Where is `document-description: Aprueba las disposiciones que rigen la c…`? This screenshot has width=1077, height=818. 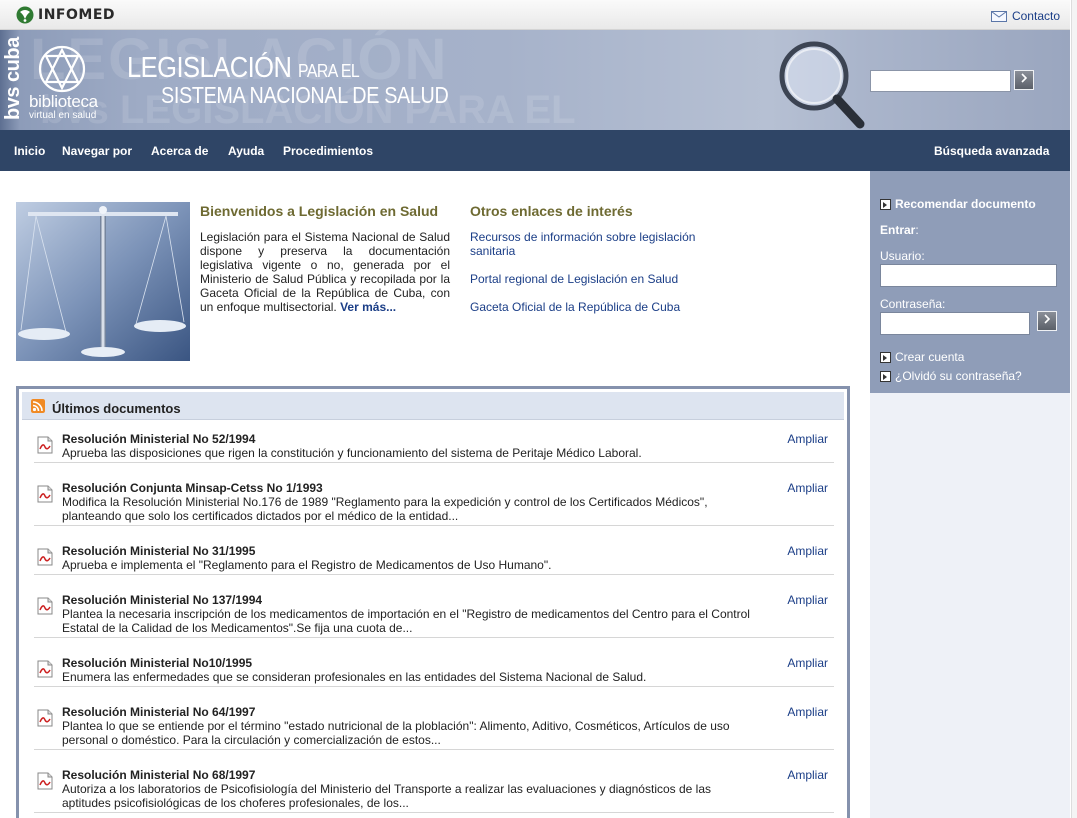 document-description: Aprueba las disposiciones que rigen la c… is located at coordinates (352, 453).